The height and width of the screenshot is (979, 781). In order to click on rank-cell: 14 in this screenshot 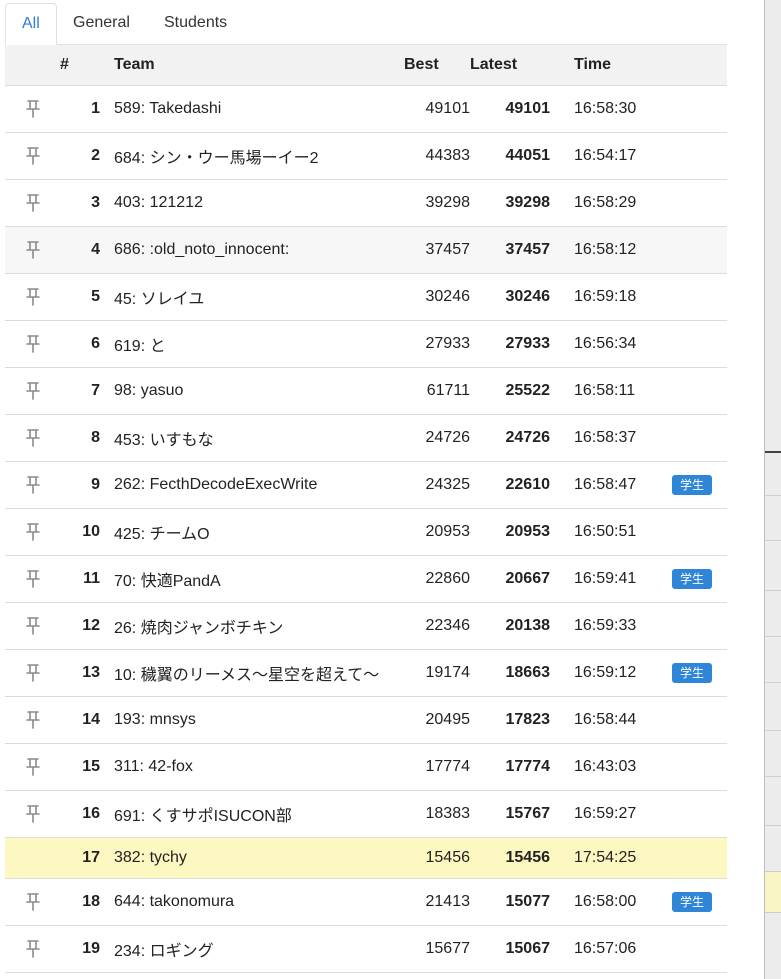, I will do `click(80, 720)`.